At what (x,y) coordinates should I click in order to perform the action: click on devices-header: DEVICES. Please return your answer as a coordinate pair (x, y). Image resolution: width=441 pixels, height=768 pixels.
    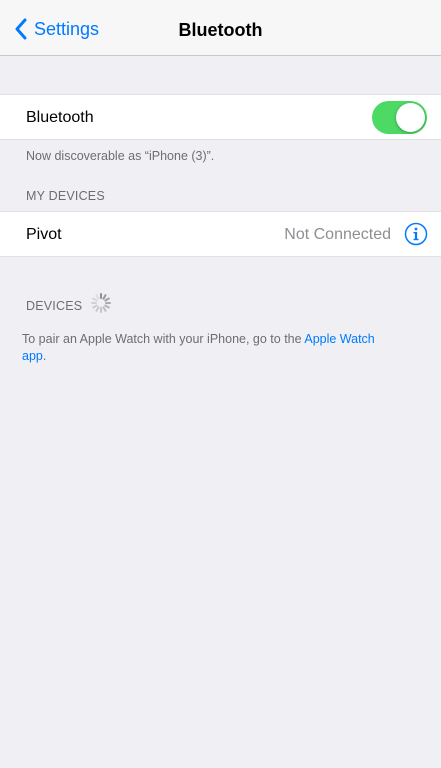
    Looking at the image, I should click on (69, 303).